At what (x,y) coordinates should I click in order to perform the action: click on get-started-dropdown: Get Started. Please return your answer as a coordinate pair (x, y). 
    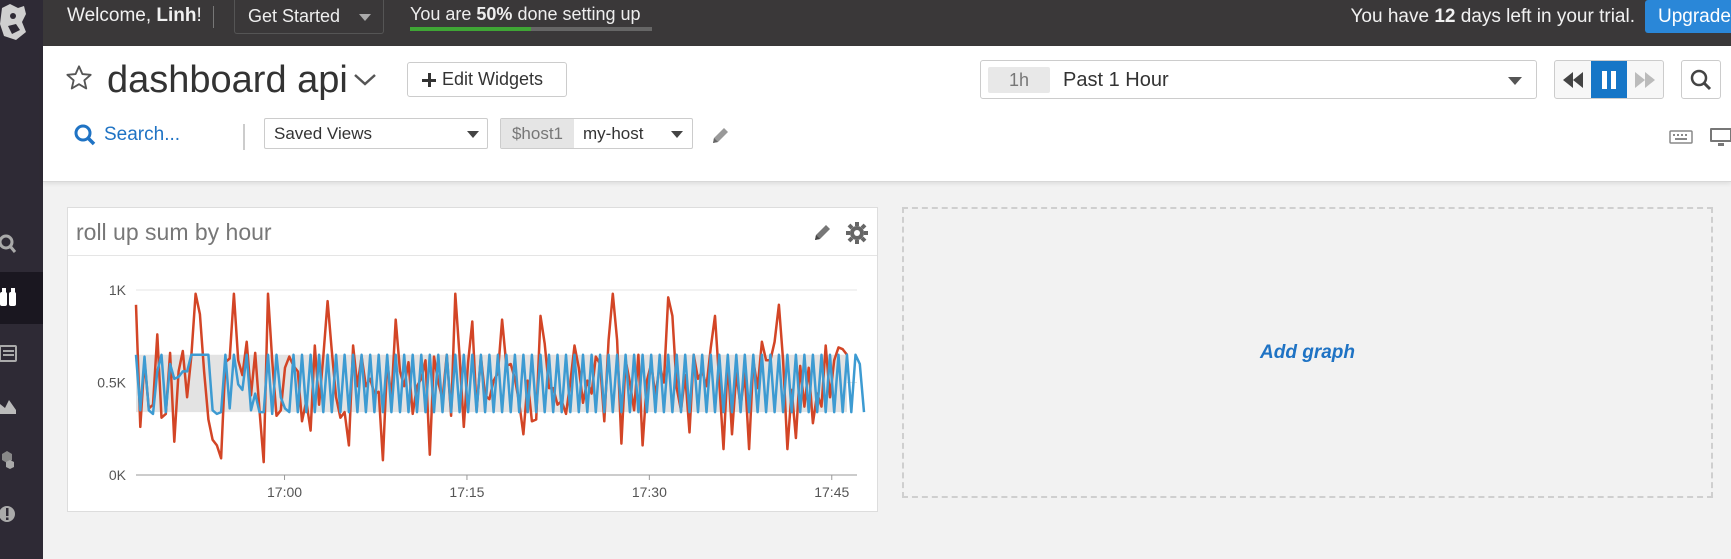
    Looking at the image, I should click on (309, 17).